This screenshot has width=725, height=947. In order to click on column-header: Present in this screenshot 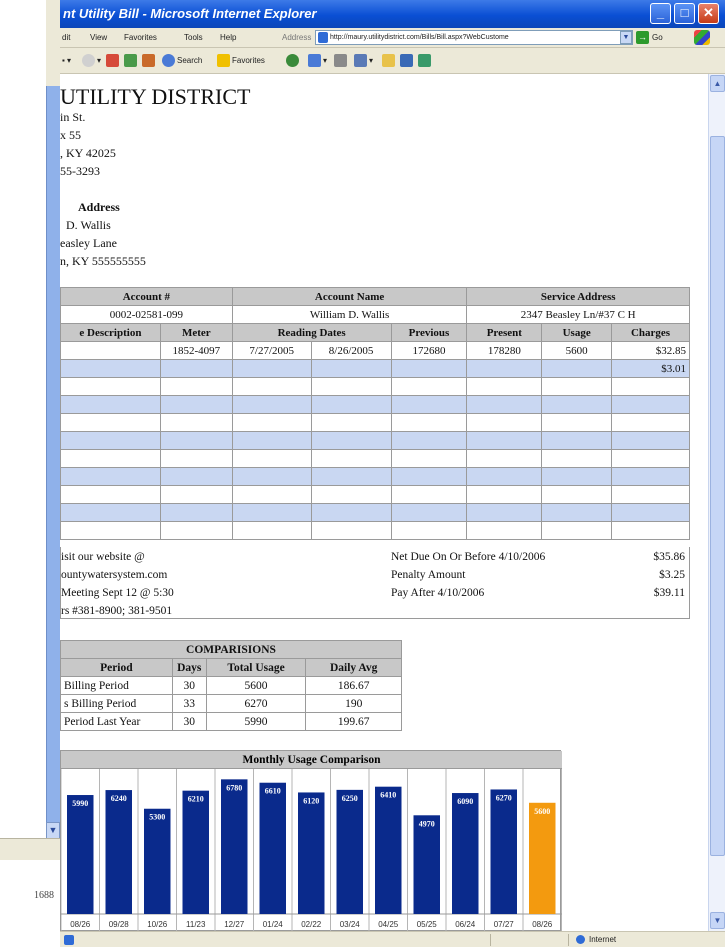, I will do `click(504, 332)`.